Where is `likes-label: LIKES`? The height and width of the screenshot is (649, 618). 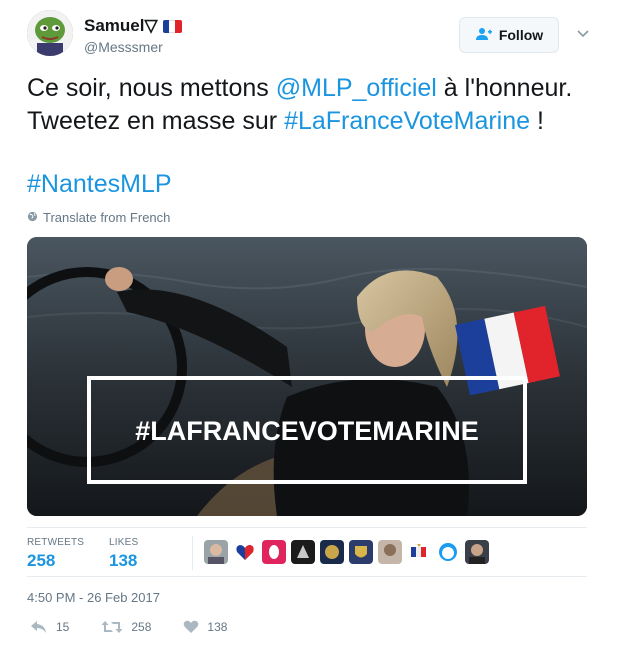 likes-label: LIKES is located at coordinates (124, 542).